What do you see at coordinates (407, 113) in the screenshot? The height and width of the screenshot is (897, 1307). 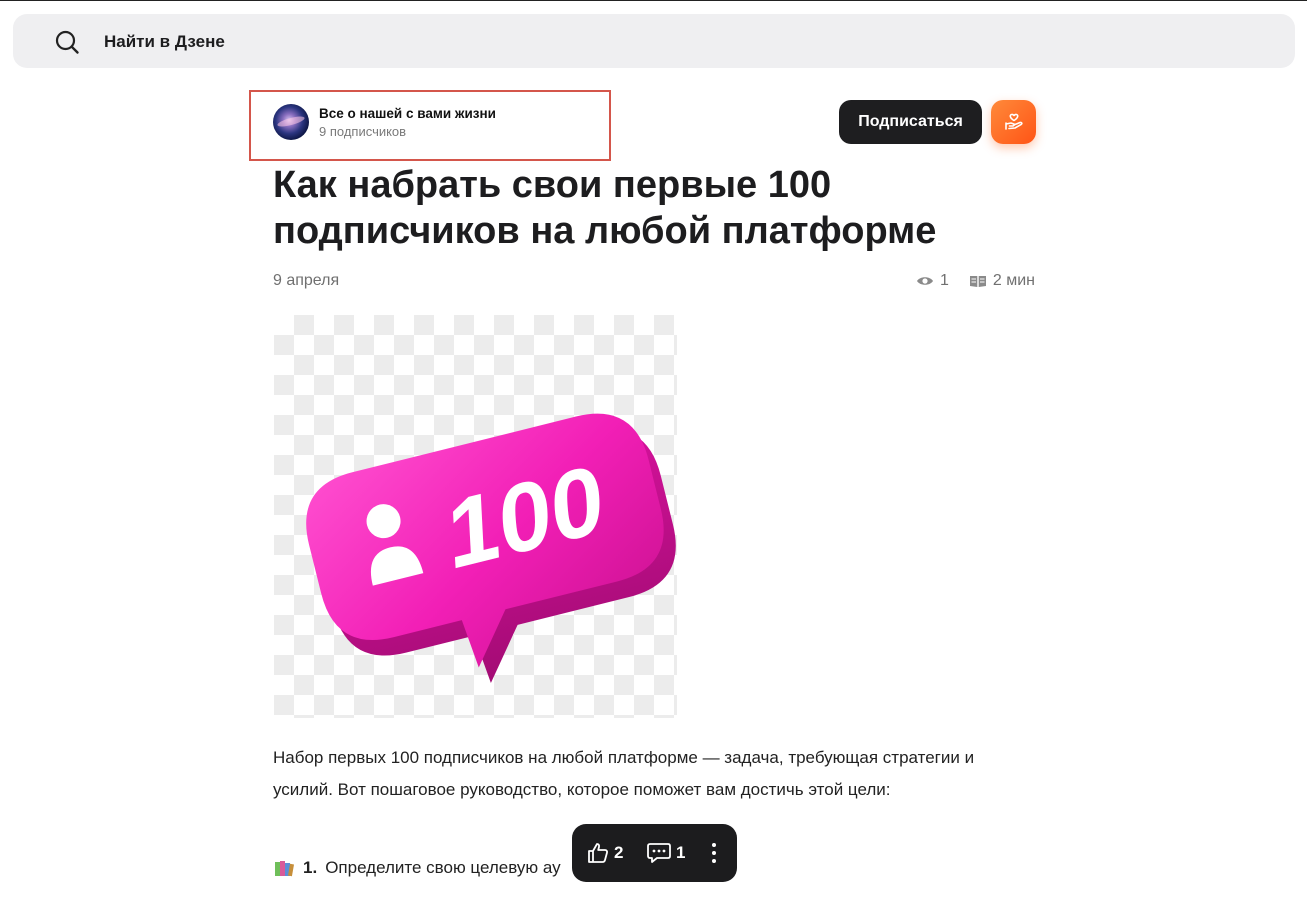 I see `channel-name: Все о нашей с вами жизни` at bounding box center [407, 113].